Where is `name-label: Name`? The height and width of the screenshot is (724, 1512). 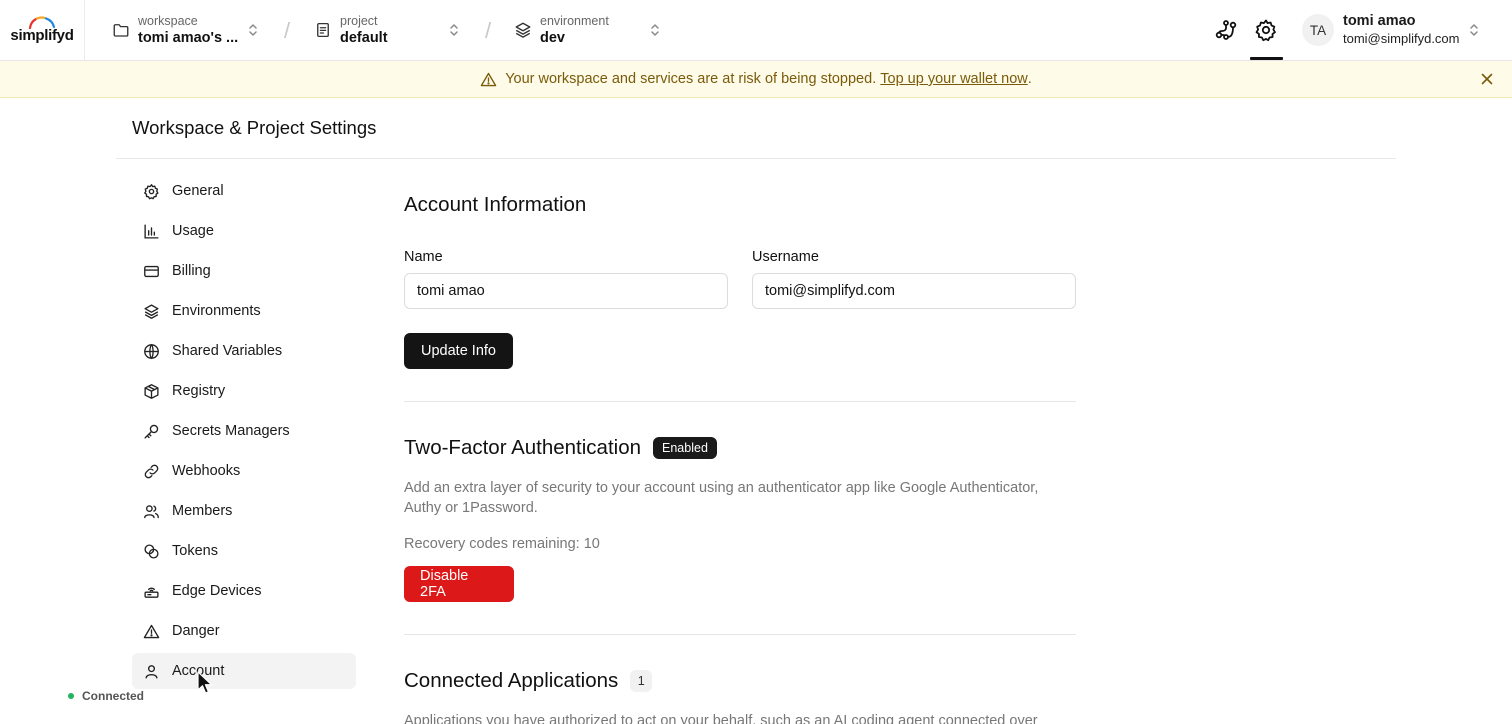
name-label: Name is located at coordinates (423, 257).